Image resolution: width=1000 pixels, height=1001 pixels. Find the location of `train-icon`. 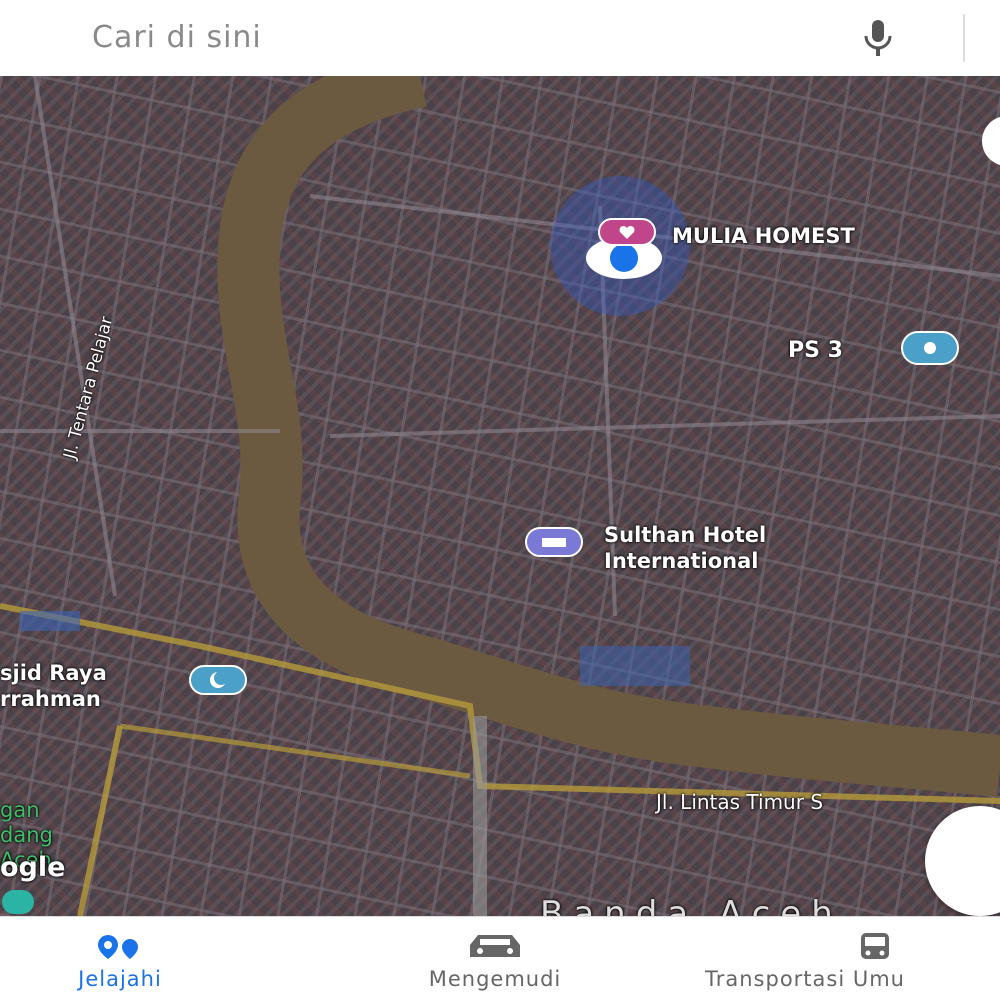

train-icon is located at coordinates (875, 946).